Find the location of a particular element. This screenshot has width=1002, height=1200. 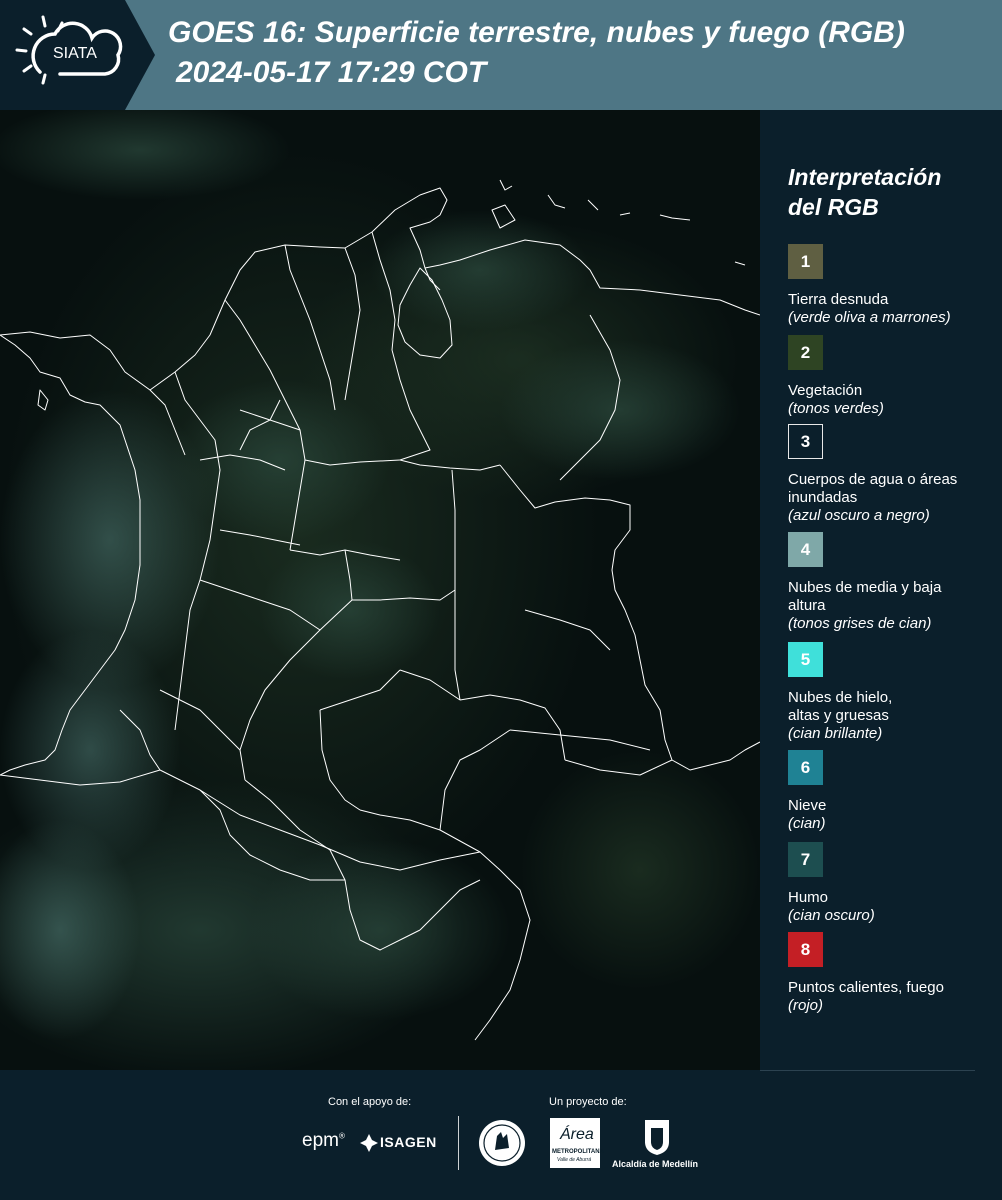

support-label: Con el apoyo de: is located at coordinates (370, 1102).